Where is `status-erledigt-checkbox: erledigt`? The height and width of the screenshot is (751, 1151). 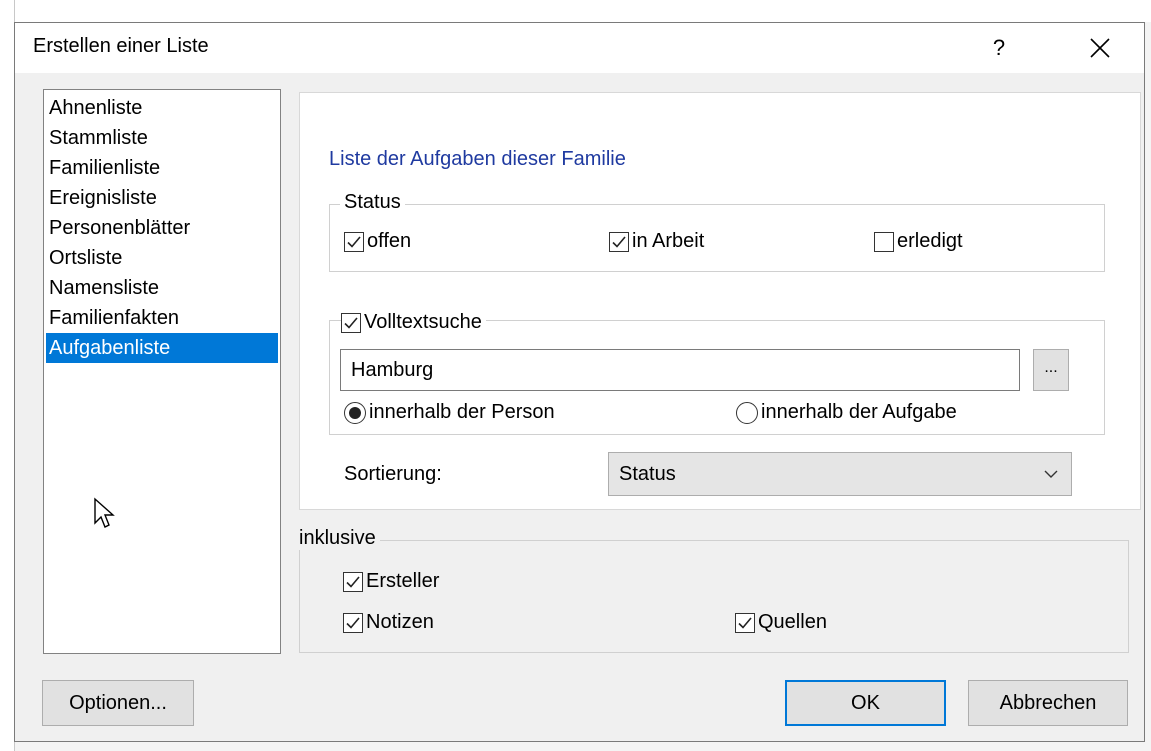
status-erledigt-checkbox: erledigt is located at coordinates (918, 241).